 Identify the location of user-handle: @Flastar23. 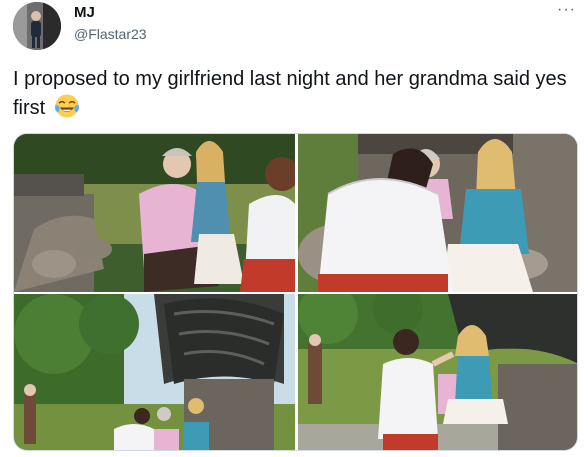
(110, 34).